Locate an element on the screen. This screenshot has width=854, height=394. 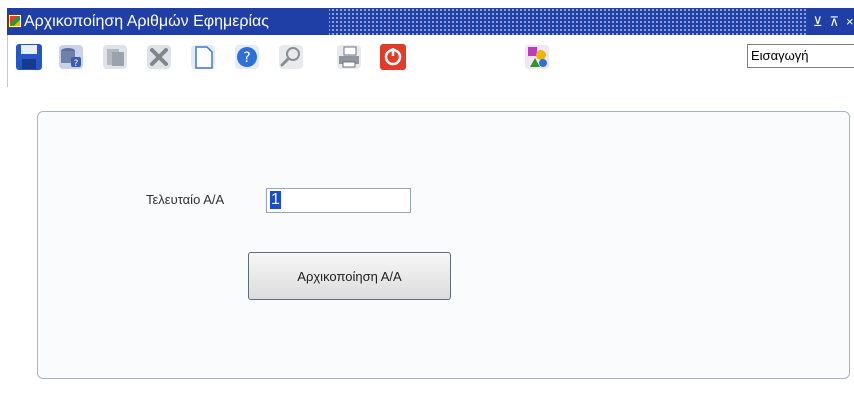
print-icon is located at coordinates (349, 57).